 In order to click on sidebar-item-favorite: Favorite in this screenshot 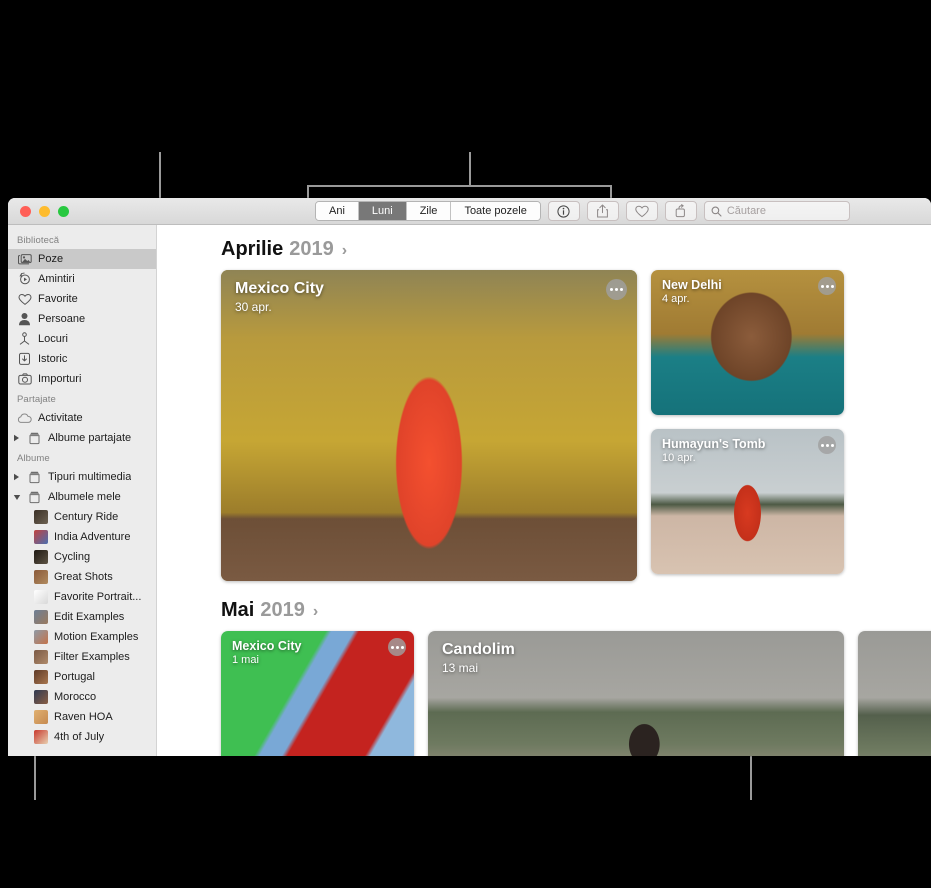, I will do `click(82, 299)`.